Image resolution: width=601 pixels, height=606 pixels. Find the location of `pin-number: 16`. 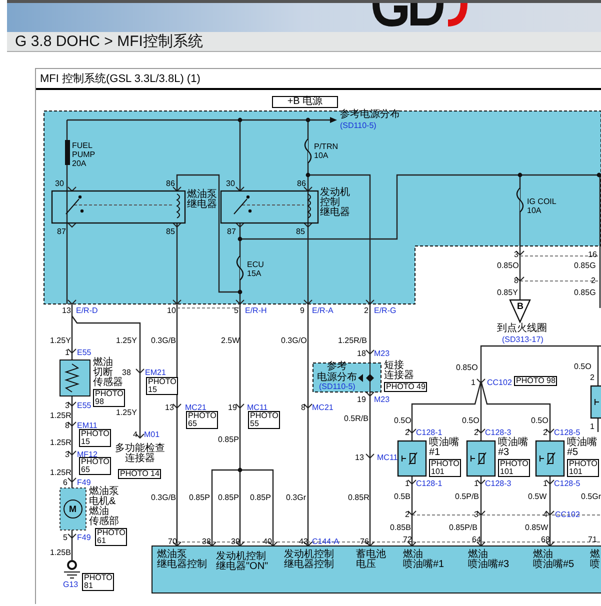

pin-number: 16 is located at coordinates (592, 255).